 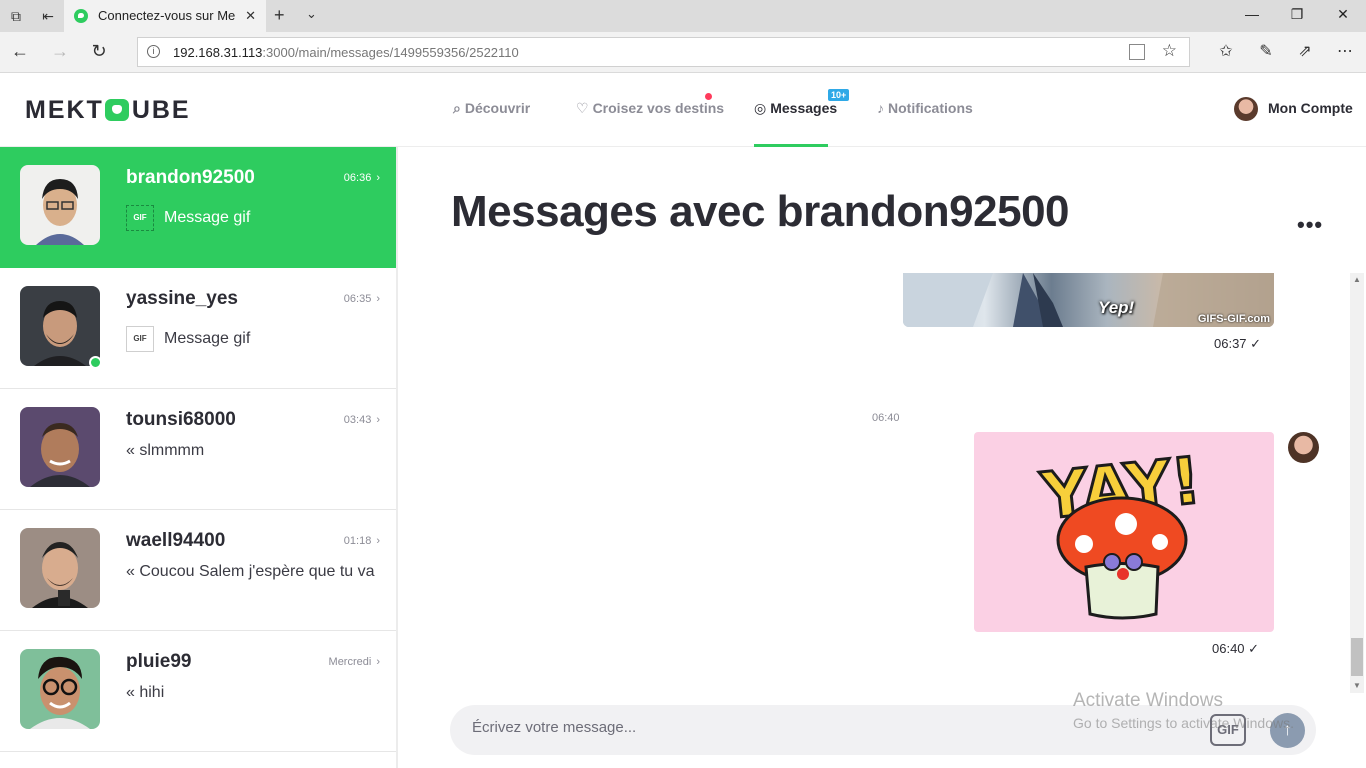 What do you see at coordinates (839, 95) in the screenshot?
I see `messages-count-badge: 10+` at bounding box center [839, 95].